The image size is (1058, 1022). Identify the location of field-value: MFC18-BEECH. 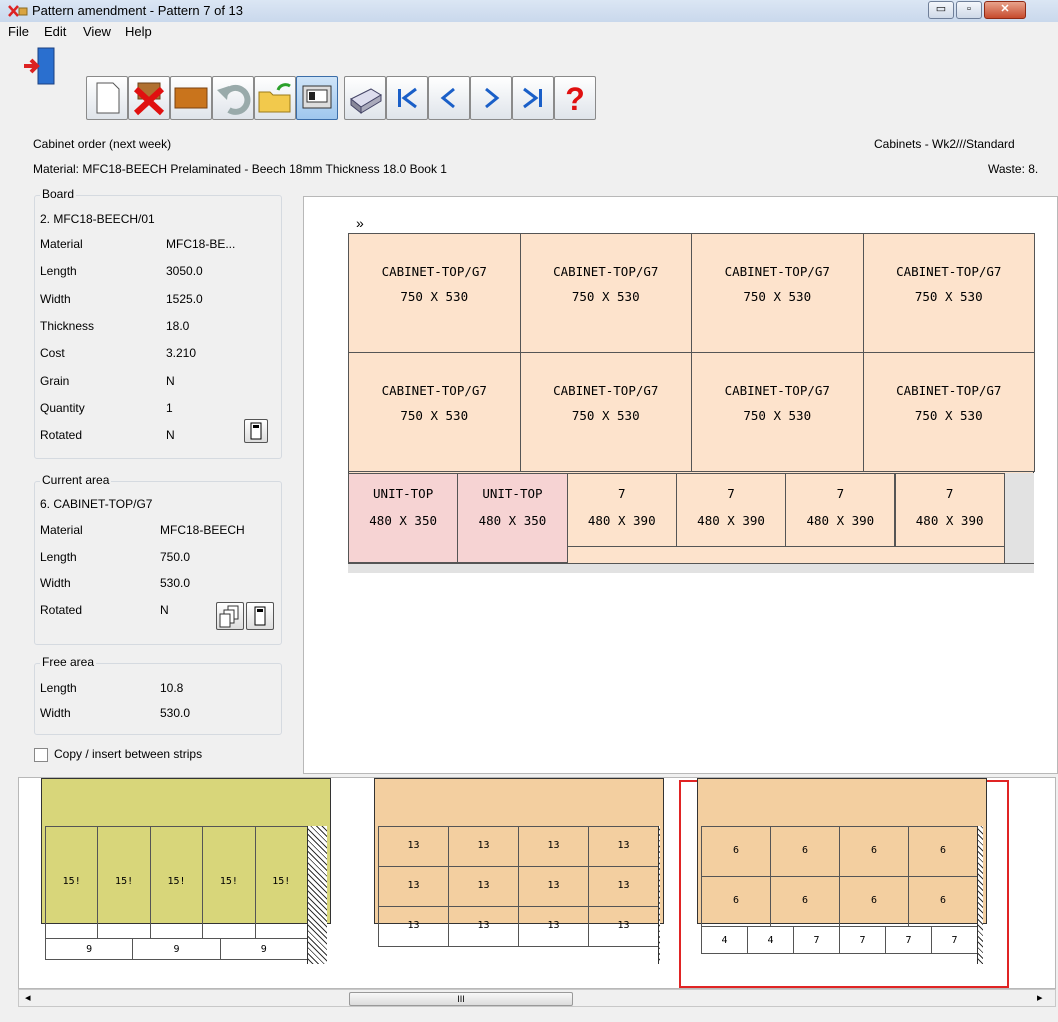
(202, 530).